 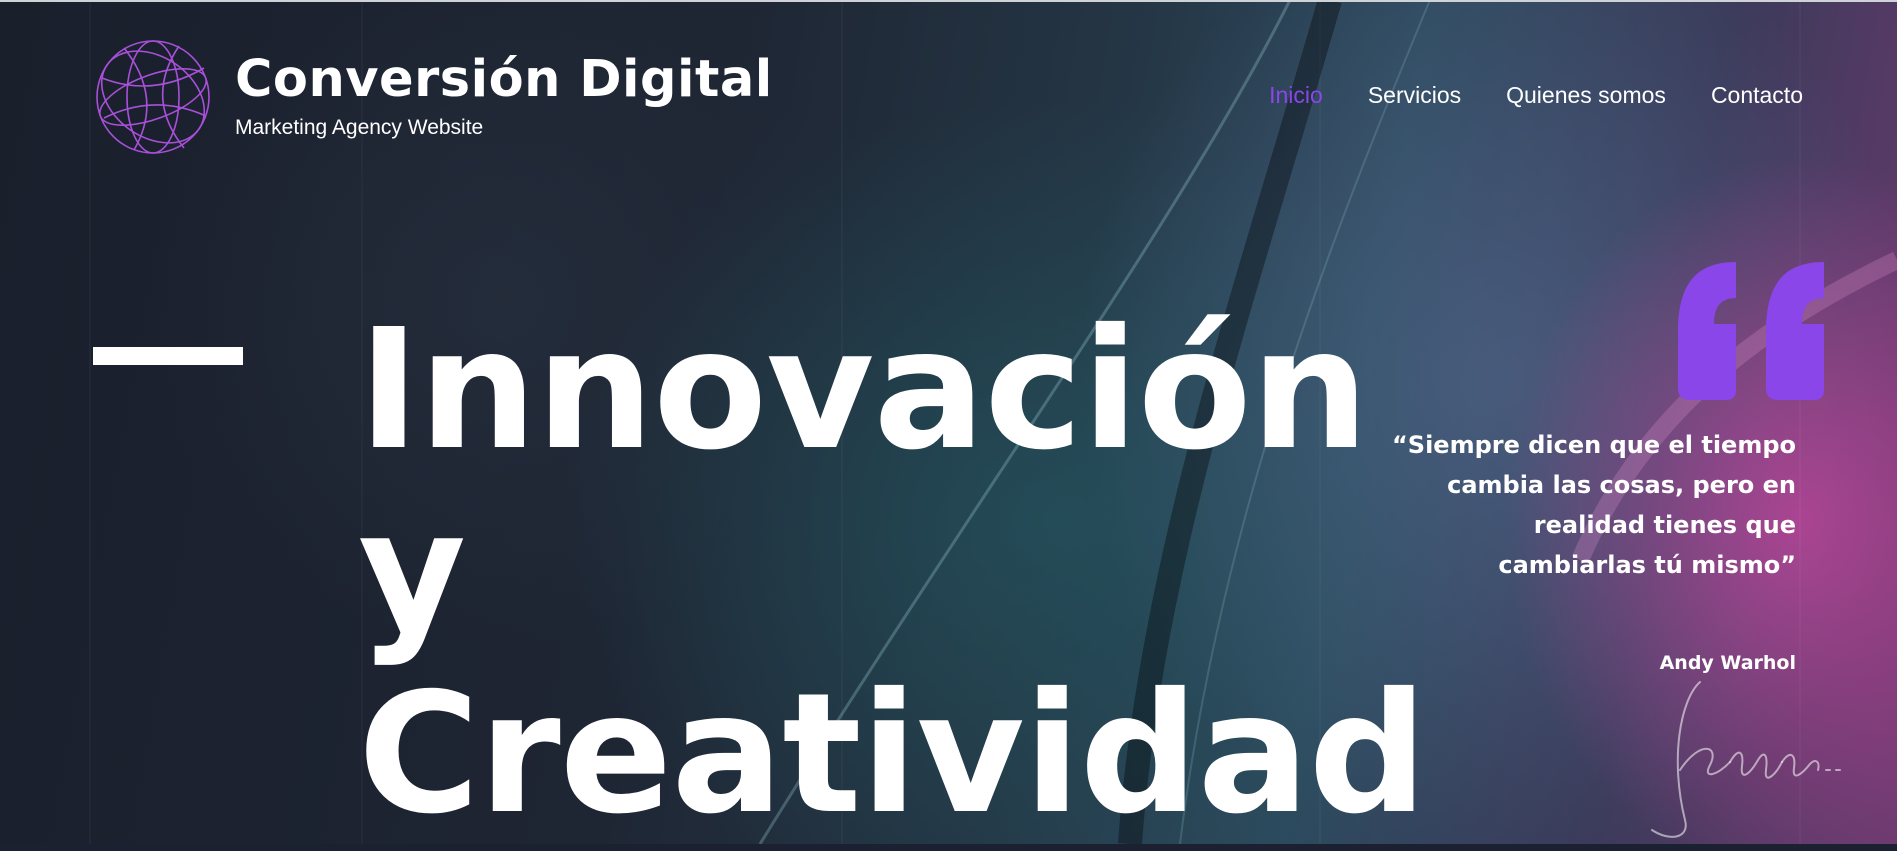 I want to click on main-nav: Inicio Servicios Quienes somos Contacto, so click(x=1536, y=95).